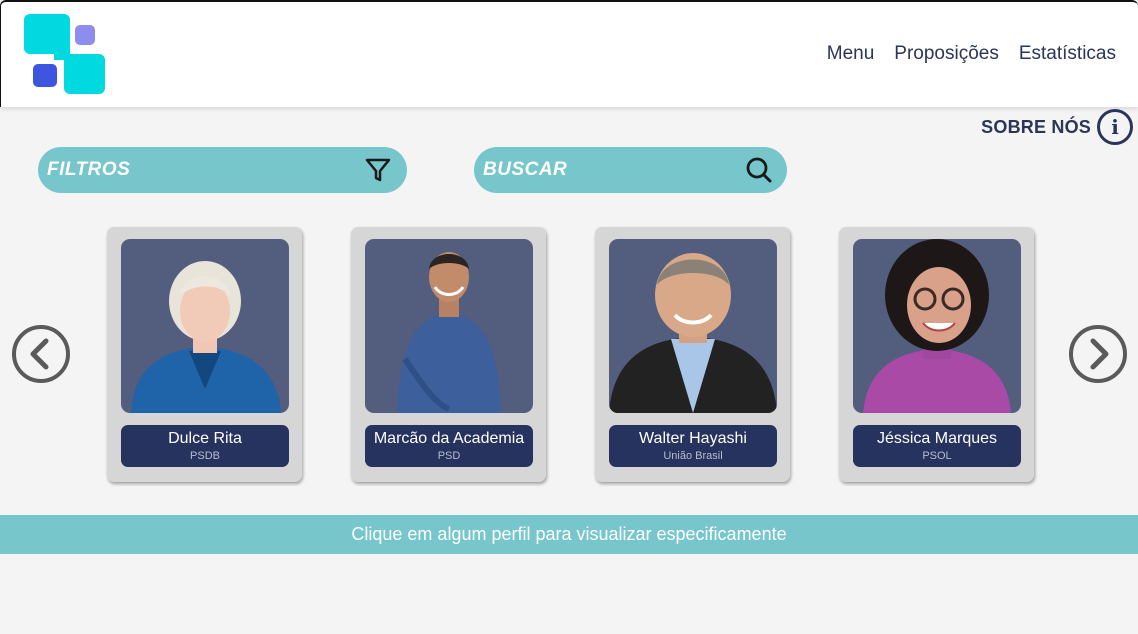 The image size is (1138, 634). Describe the element at coordinates (378, 170) in the screenshot. I see `filter-icon` at that location.